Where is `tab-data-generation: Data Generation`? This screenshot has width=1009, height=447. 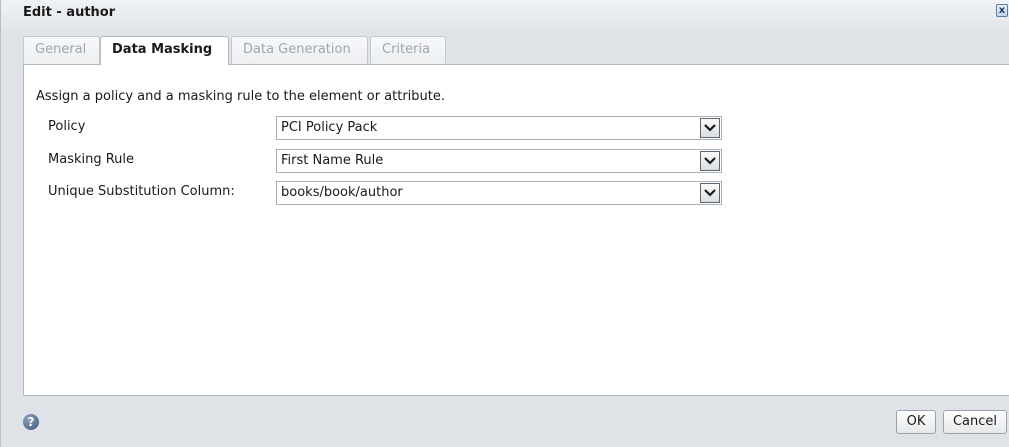
tab-data-generation: Data Generation is located at coordinates (299, 50).